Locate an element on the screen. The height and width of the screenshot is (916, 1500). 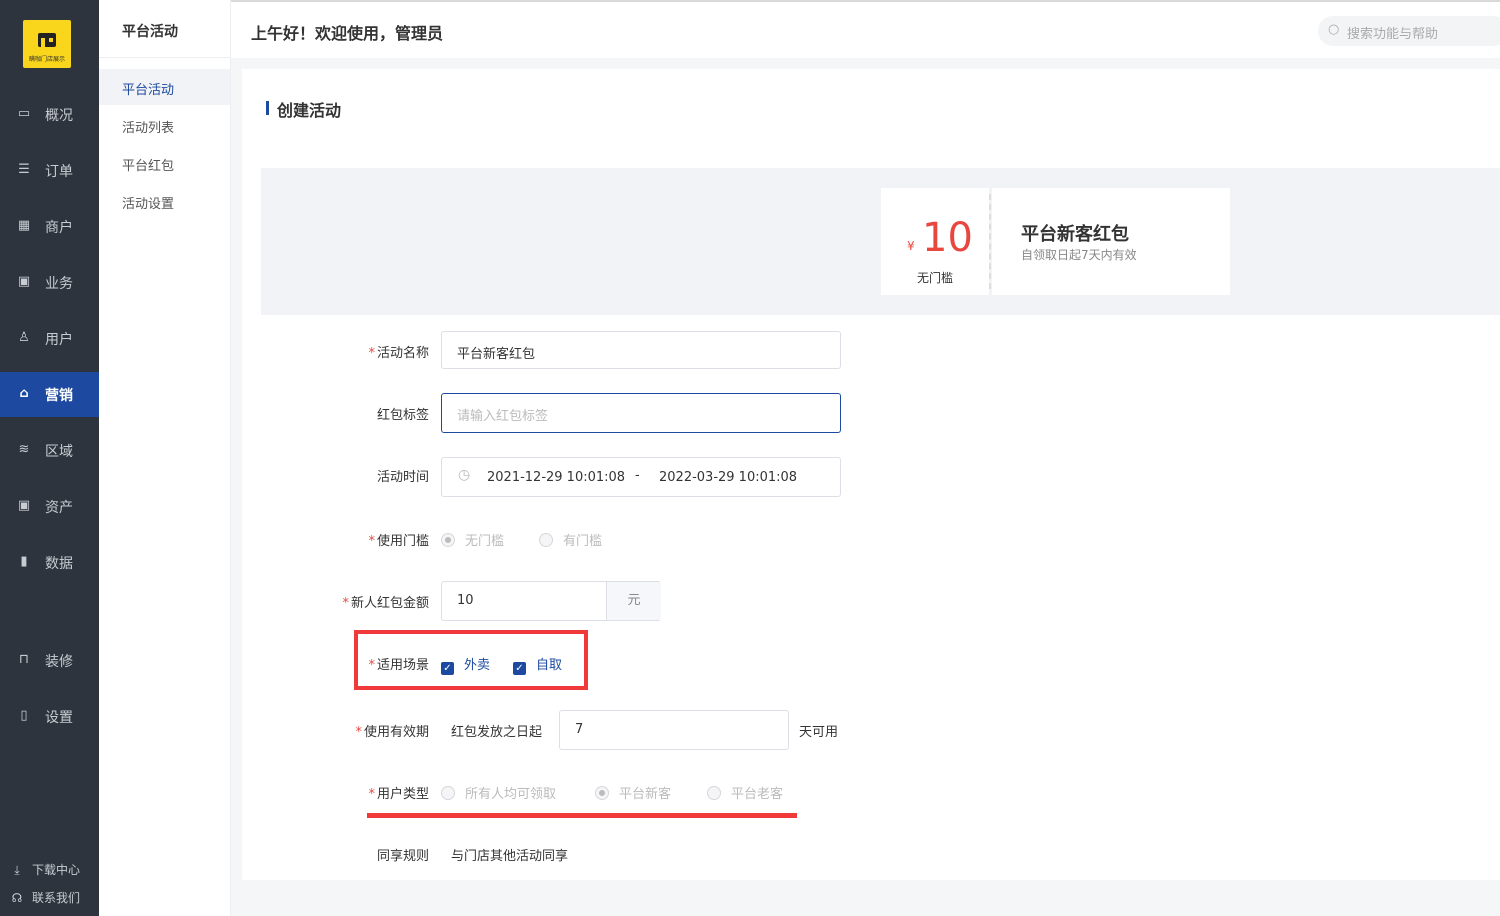
contact-us-label: 联系我们 is located at coordinates (56, 898).